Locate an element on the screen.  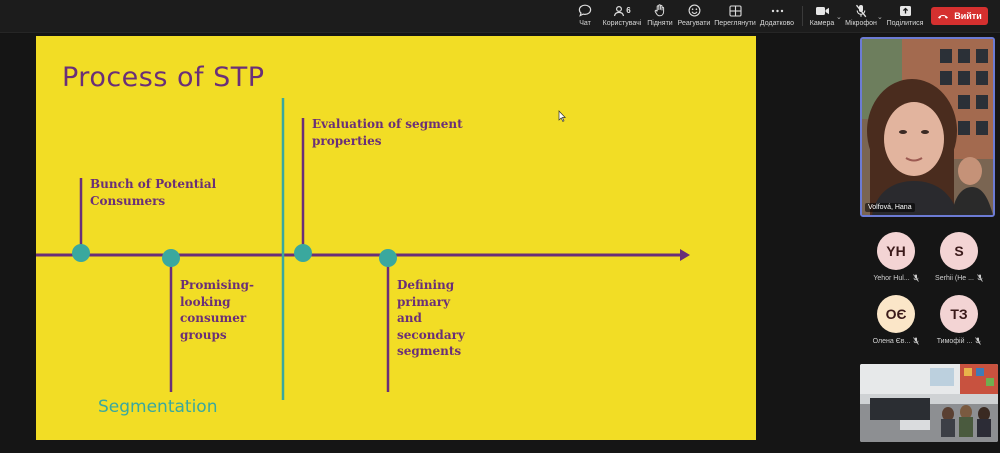
raise-hand-button: Підняти is located at coordinates (660, 17).